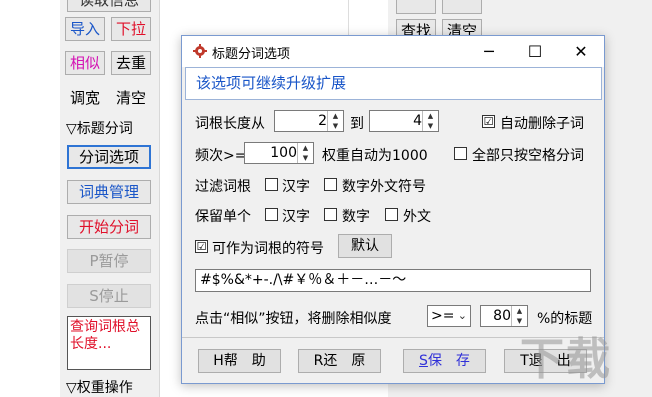  What do you see at coordinates (417, 217) in the screenshot?
I see `keep-foreign-label: 外文` at bounding box center [417, 217].